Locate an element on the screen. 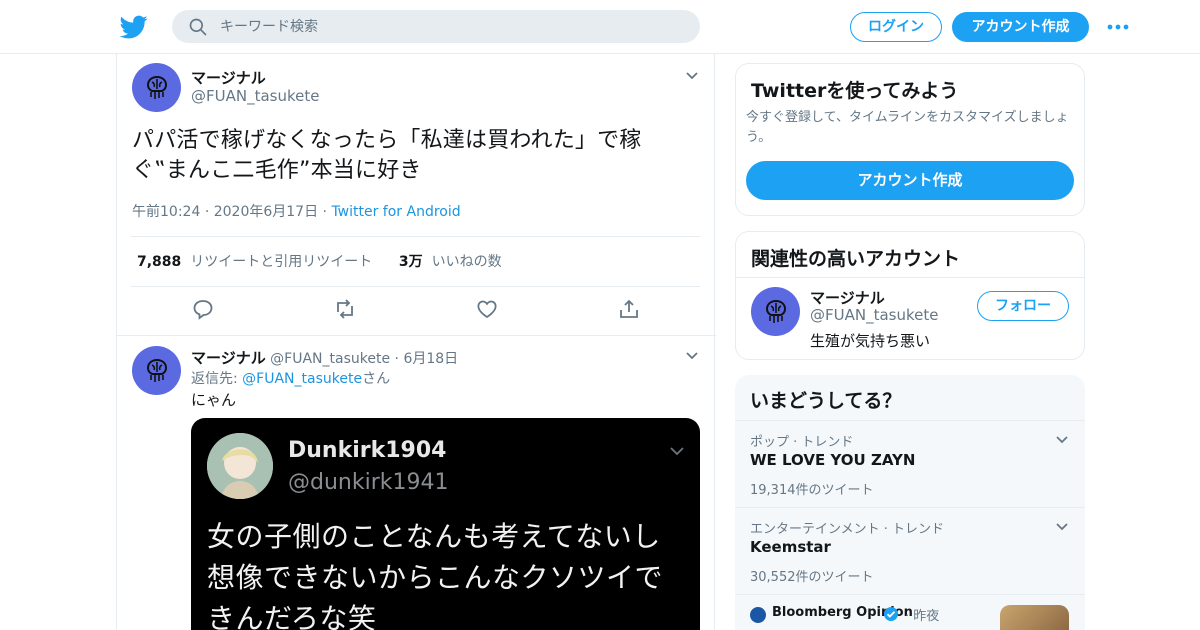 The height and width of the screenshot is (630, 1200). card-title: いまどうしてる？ is located at coordinates (826, 401).